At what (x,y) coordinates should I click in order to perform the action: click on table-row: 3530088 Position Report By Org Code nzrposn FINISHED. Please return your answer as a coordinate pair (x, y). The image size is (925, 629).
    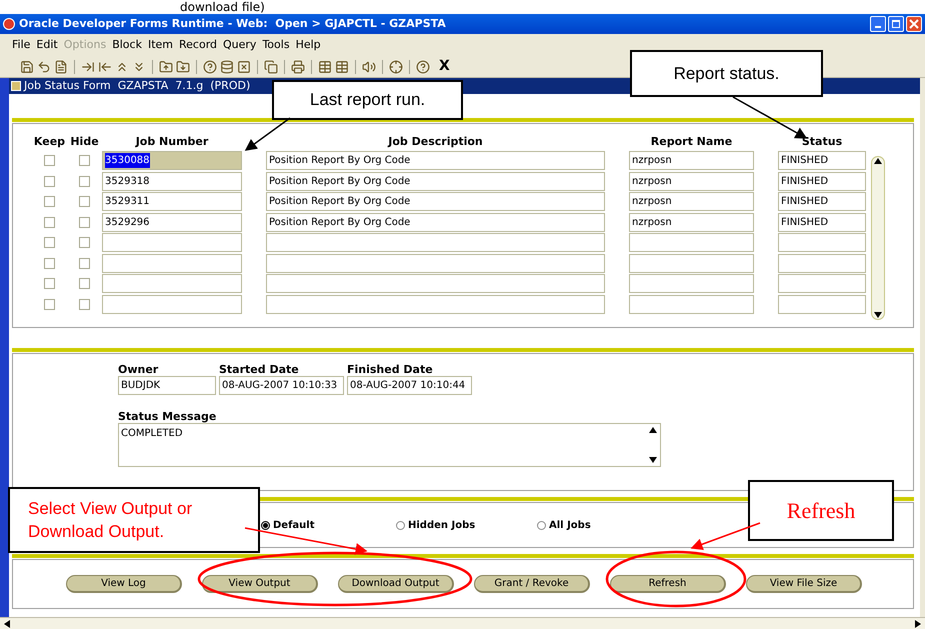
    Looking at the image, I should click on (449, 160).